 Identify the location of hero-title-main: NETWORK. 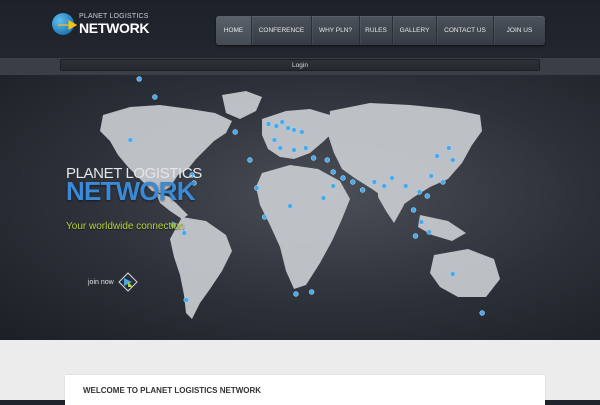
(131, 191).